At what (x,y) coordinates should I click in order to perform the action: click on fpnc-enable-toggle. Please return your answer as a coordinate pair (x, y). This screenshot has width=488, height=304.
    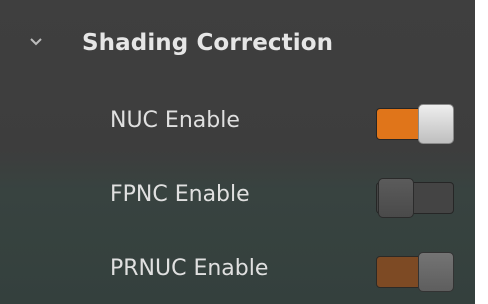
    Looking at the image, I should click on (416, 198).